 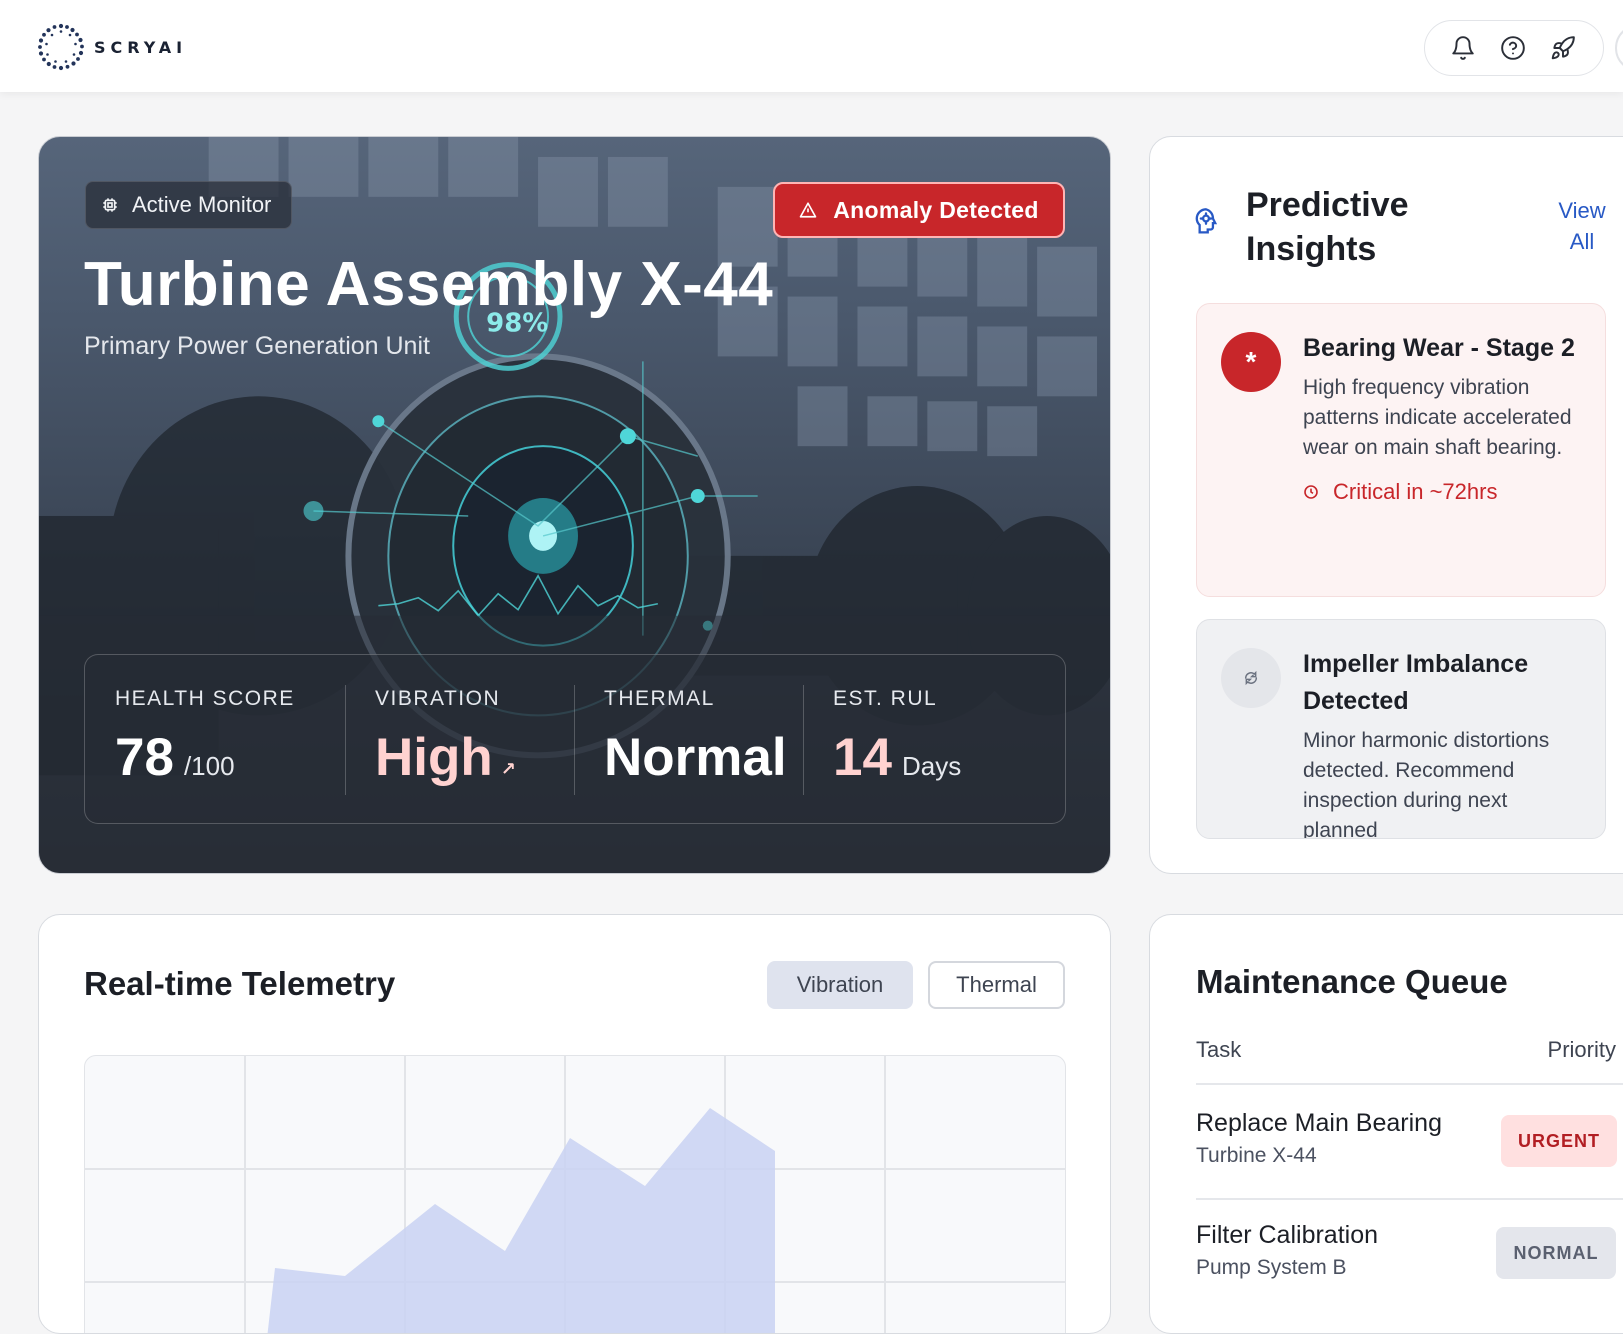 I want to click on rocket-icon, so click(x=1563, y=48).